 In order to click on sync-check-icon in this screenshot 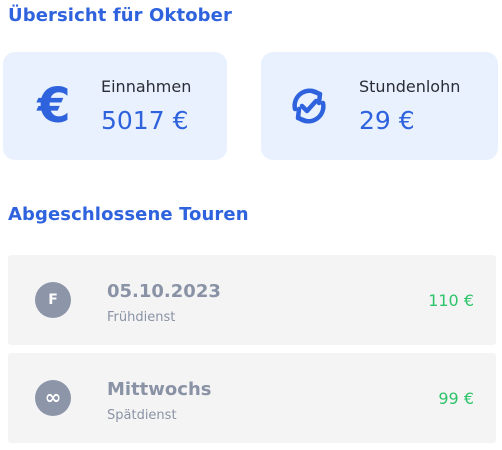, I will do `click(309, 106)`.